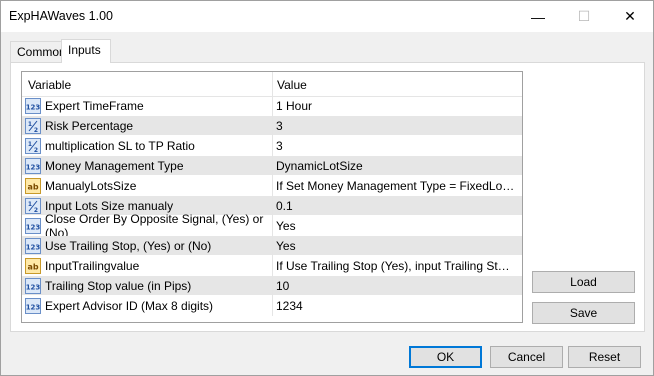 The height and width of the screenshot is (376, 654). I want to click on tab-common: Common, so click(38, 51).